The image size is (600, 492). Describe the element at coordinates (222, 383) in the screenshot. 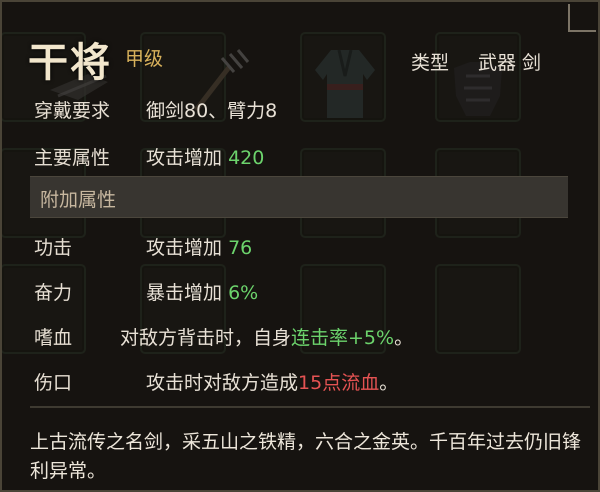

I see `extra-attribute-text: 攻击时对敌方造成` at that location.